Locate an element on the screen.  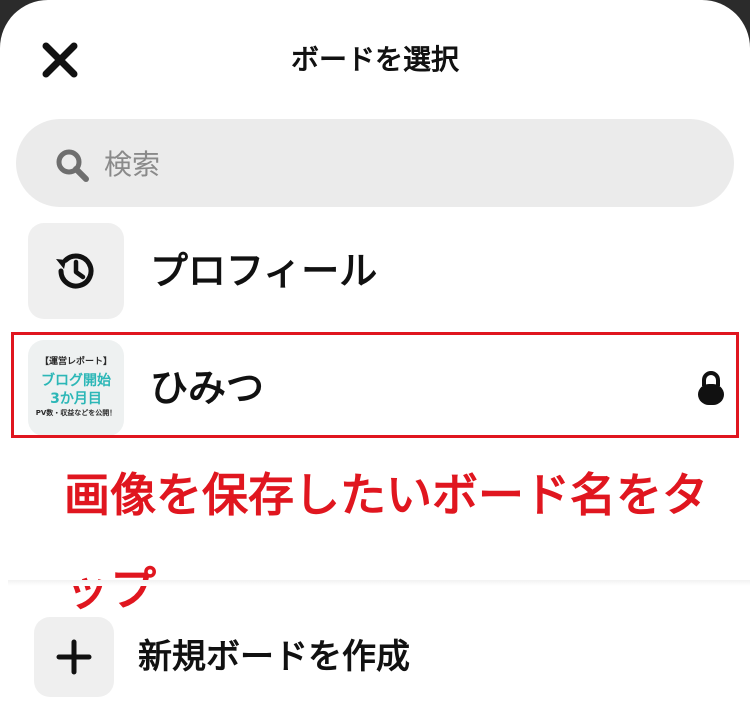
cover-text: 3か月目 is located at coordinates (76, 399).